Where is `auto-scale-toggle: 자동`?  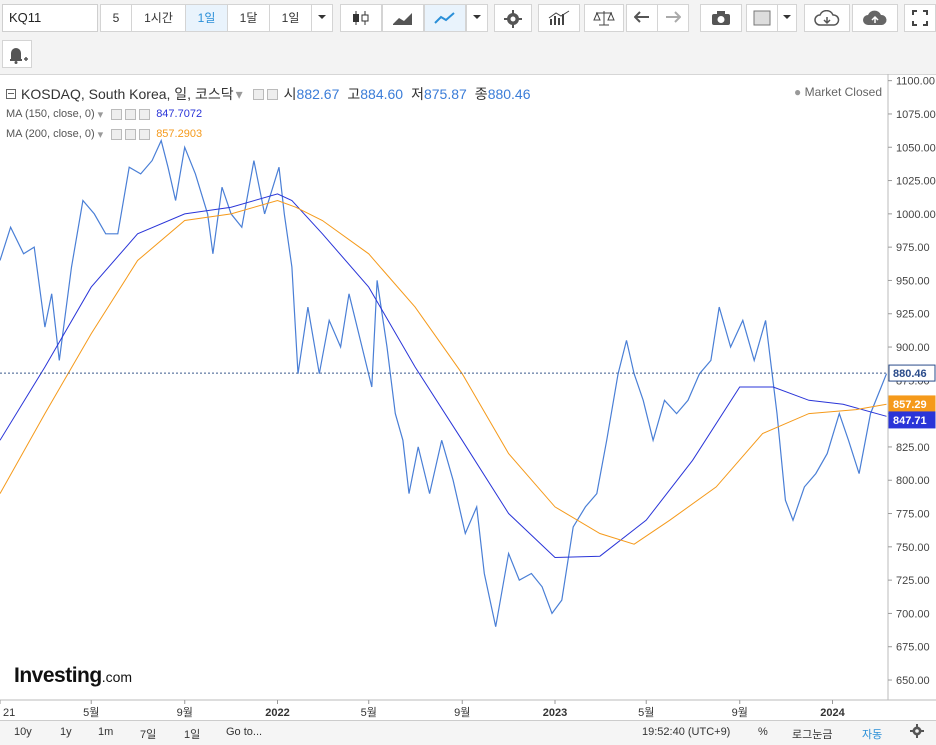 auto-scale-toggle: 자동 is located at coordinates (872, 734).